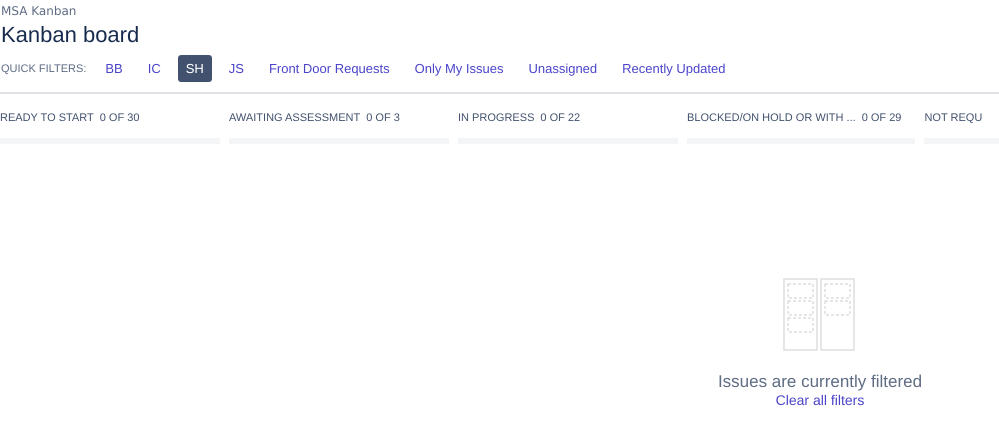 Image resolution: width=999 pixels, height=443 pixels. I want to click on quick-filter-button: Only My Issues, so click(459, 68).